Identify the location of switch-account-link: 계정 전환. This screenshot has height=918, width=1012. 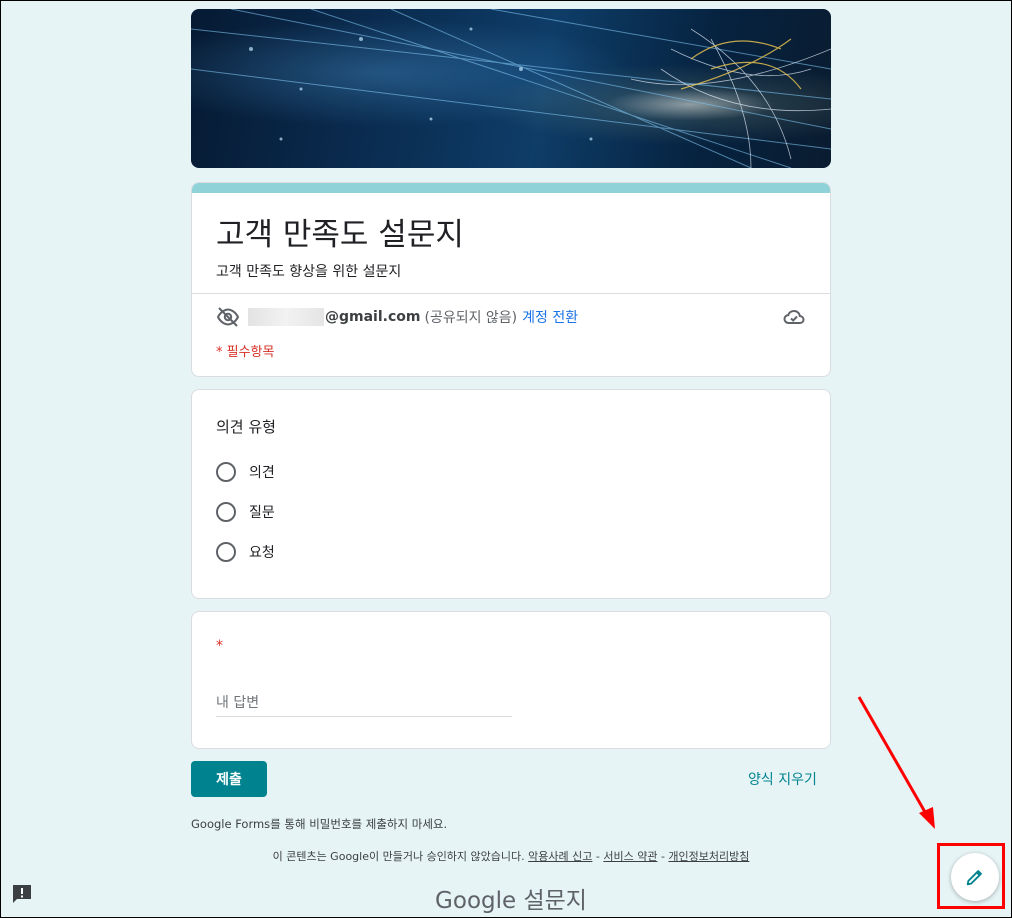
(550, 317).